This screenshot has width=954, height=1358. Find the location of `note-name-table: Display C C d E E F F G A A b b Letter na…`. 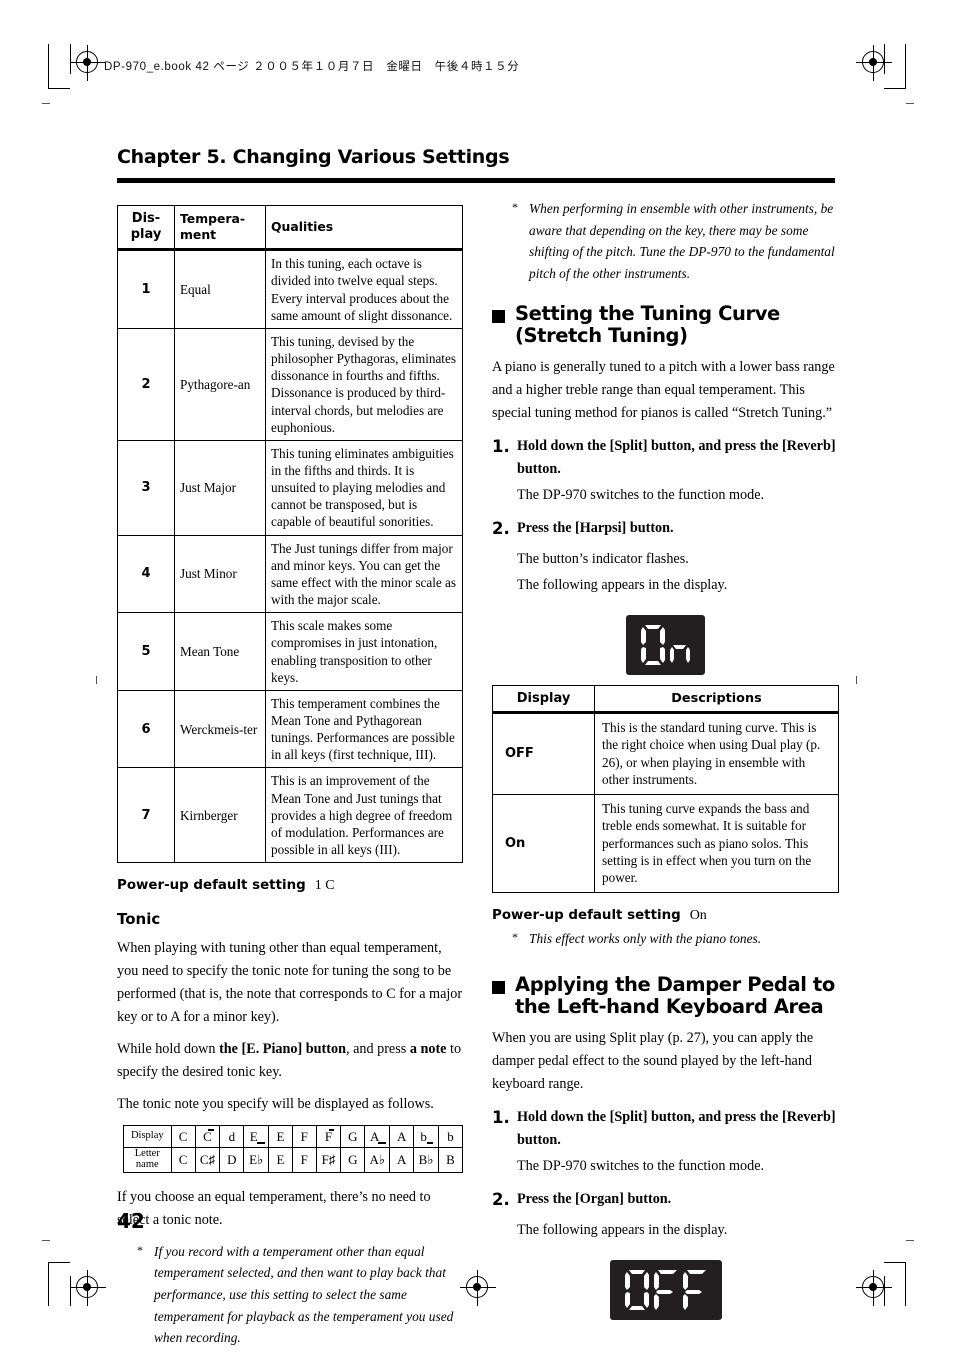

note-name-table: Display C C d E E F F G A A b b Letter na… is located at coordinates (293, 1149).